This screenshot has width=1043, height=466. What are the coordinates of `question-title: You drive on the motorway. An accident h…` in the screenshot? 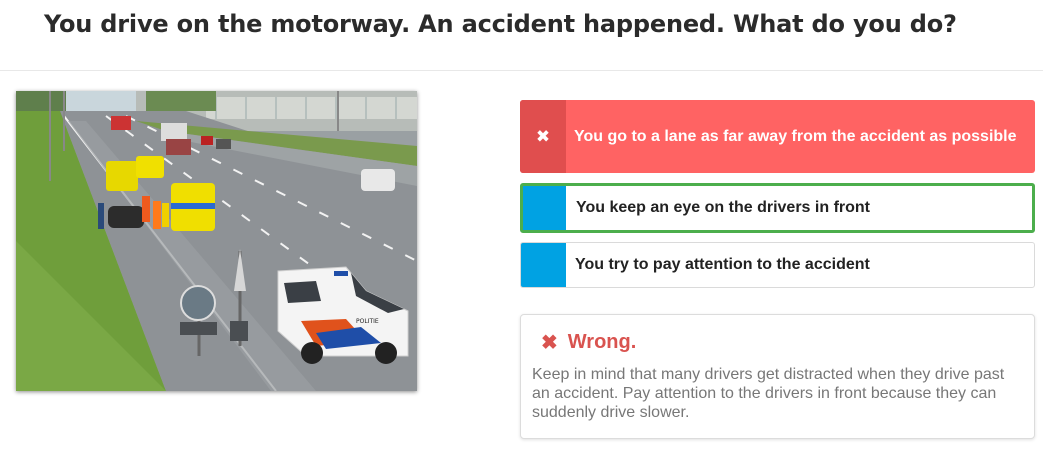 It's located at (500, 24).